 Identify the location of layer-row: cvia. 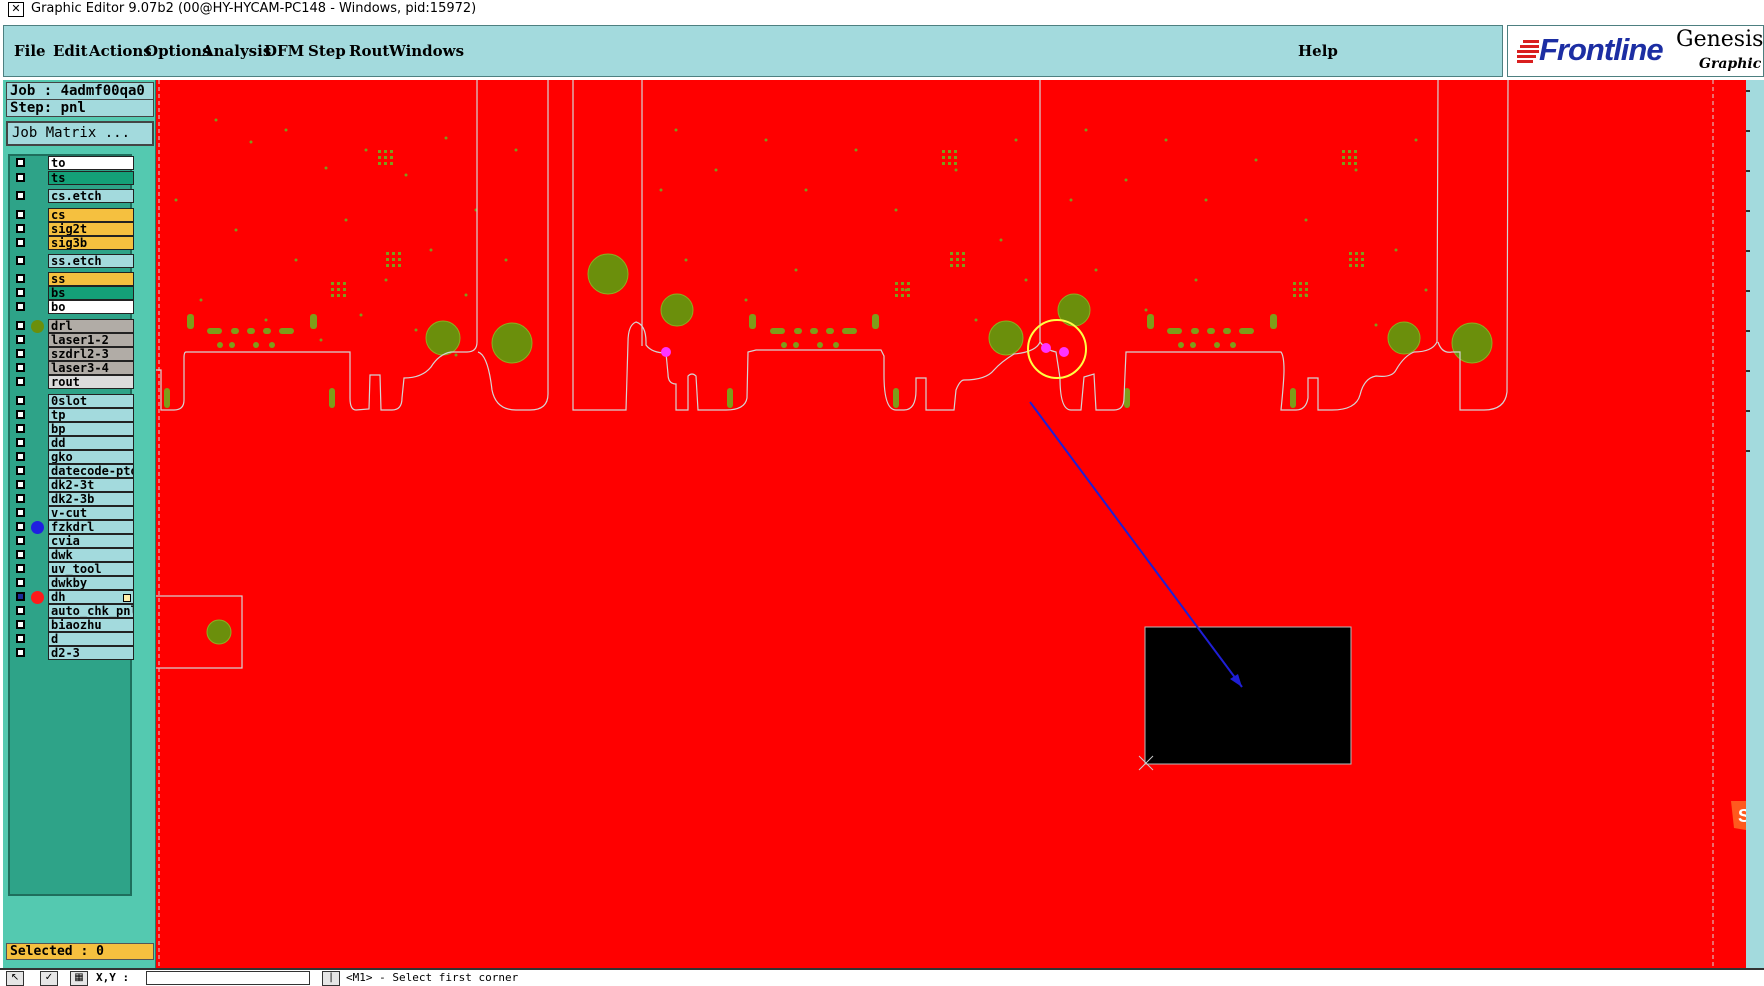
(75, 541).